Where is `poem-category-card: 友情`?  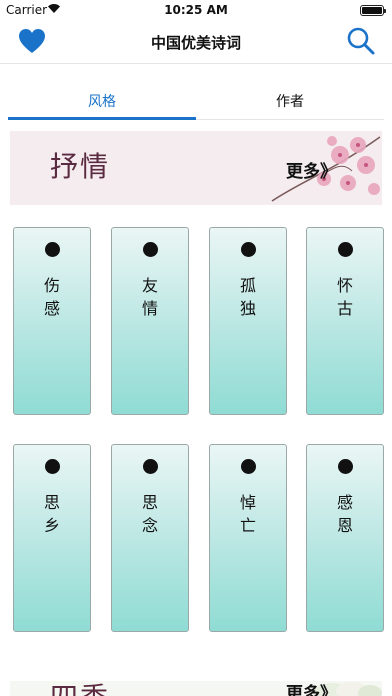
poem-category-card: 友情 is located at coordinates (150, 321).